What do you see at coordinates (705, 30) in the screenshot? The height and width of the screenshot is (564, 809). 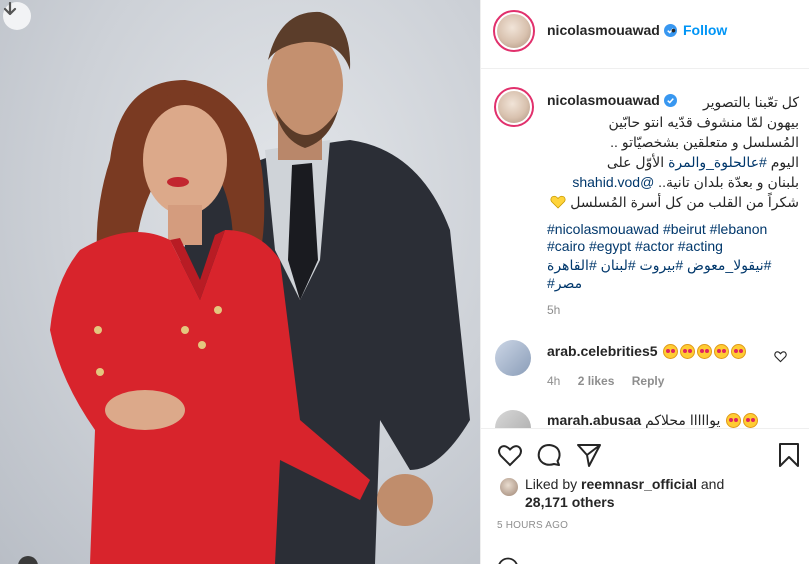 I see `follow-button: Follow` at bounding box center [705, 30].